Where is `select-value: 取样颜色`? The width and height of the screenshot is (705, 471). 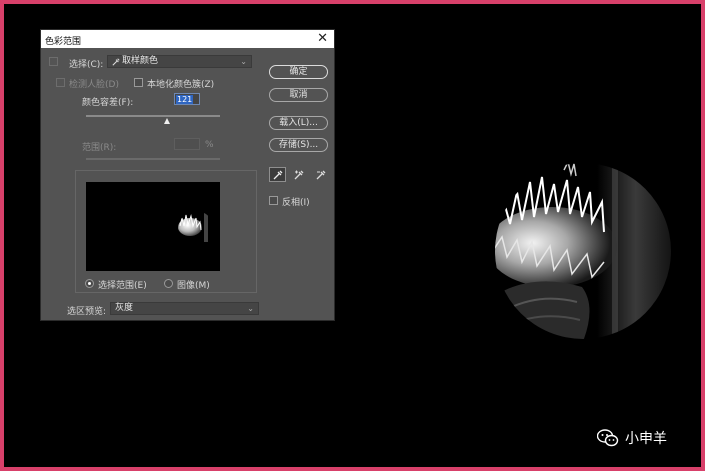
select-value: 取样颜色 is located at coordinates (140, 61).